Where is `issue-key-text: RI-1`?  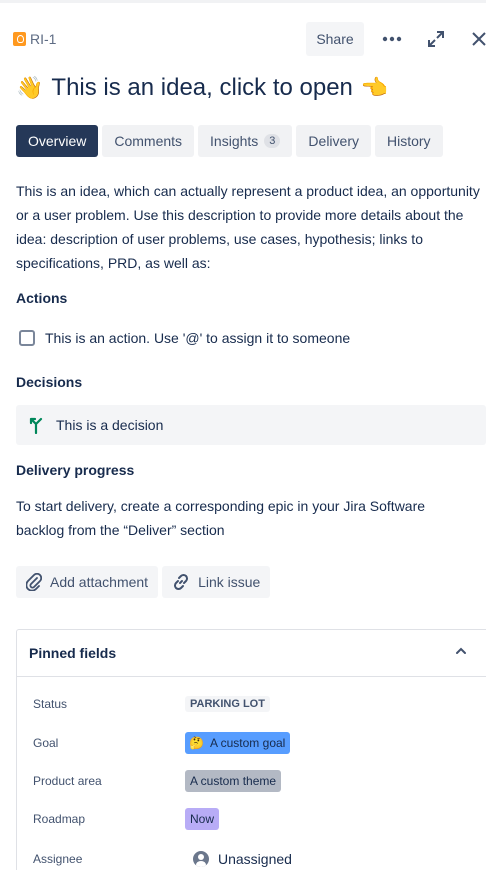
issue-key-text: RI-1 is located at coordinates (43, 39).